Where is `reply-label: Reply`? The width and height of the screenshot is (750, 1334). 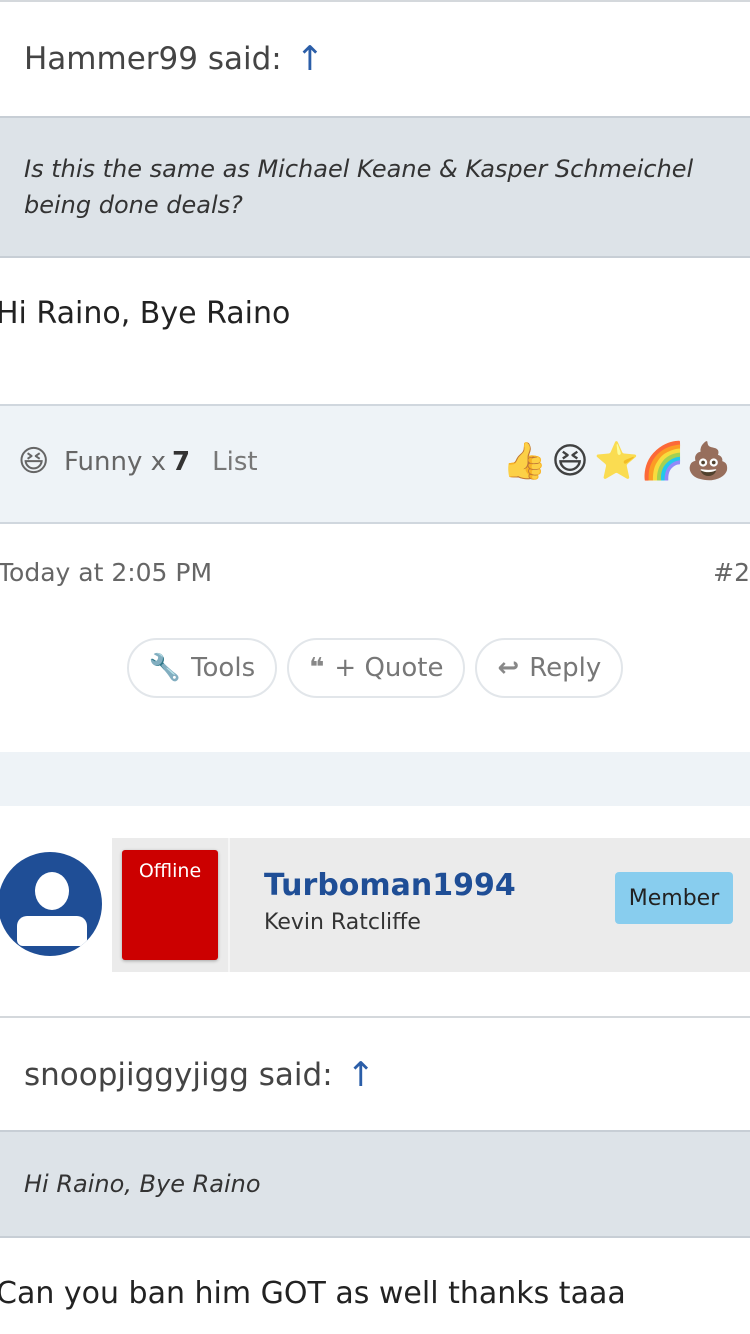 reply-label: Reply is located at coordinates (565, 668).